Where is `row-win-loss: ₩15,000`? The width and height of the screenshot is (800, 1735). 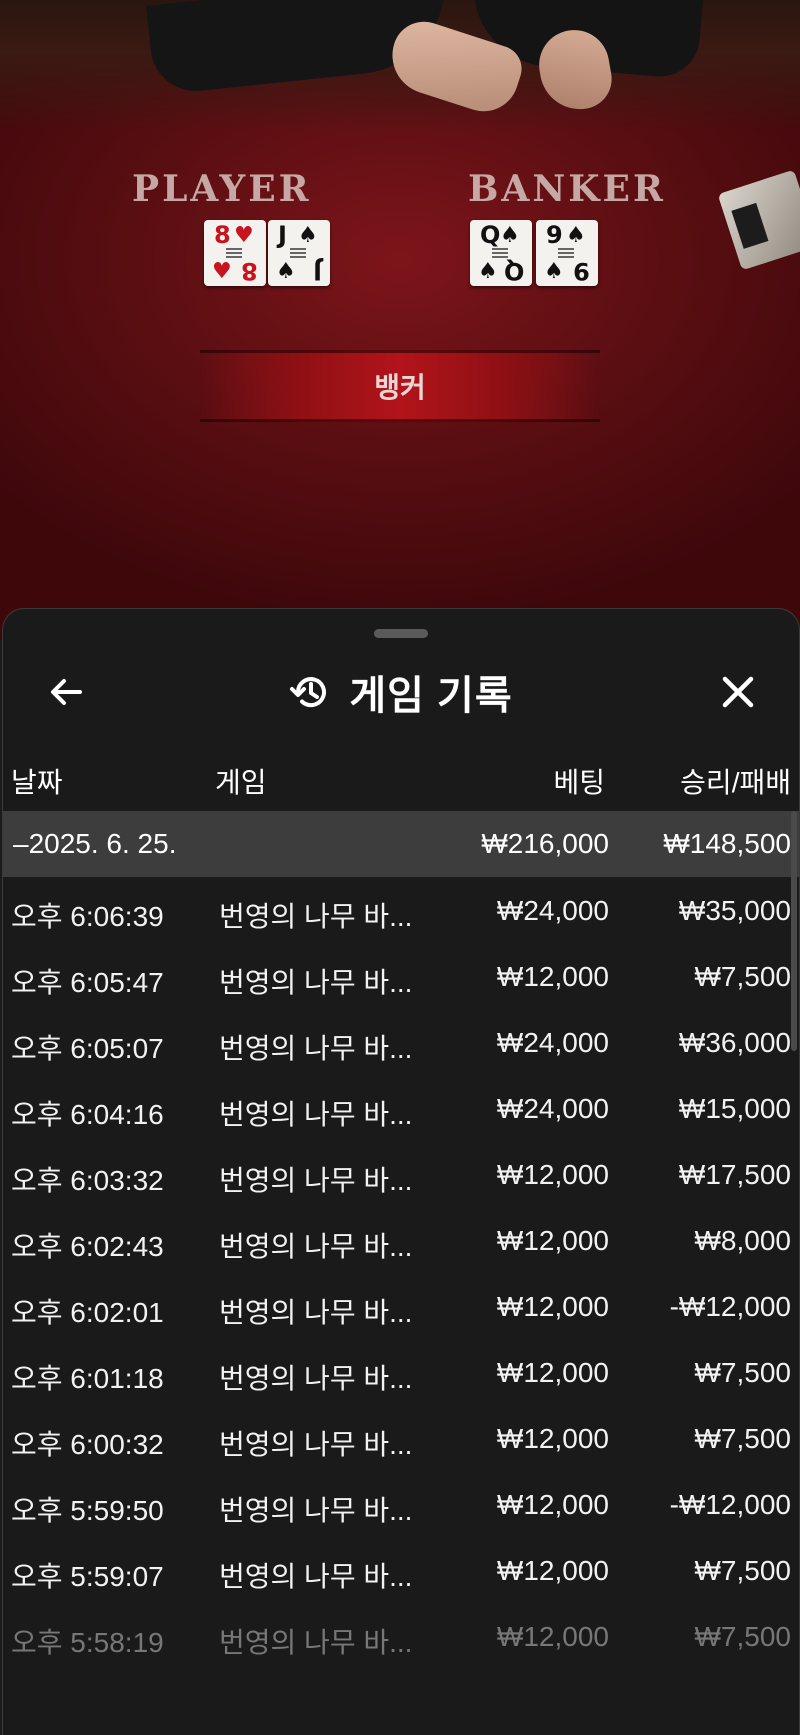
row-win-loss: ₩15,000 is located at coordinates (734, 1108).